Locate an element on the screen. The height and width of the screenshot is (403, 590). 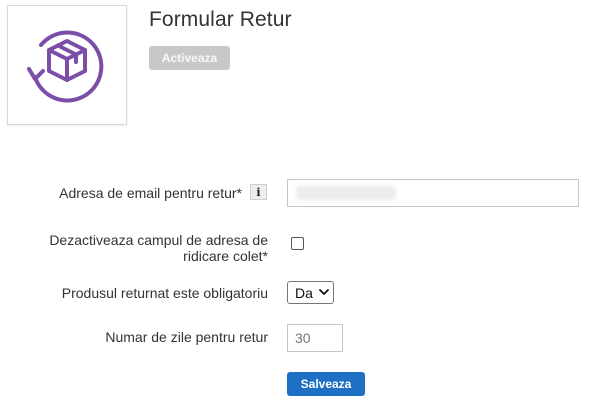
activate-button: Activeaza is located at coordinates (189, 58).